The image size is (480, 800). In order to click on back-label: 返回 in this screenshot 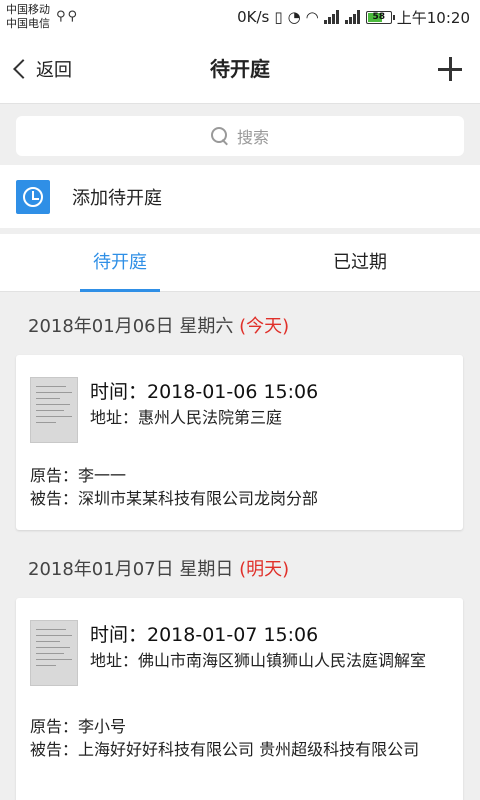, I will do `click(54, 70)`.